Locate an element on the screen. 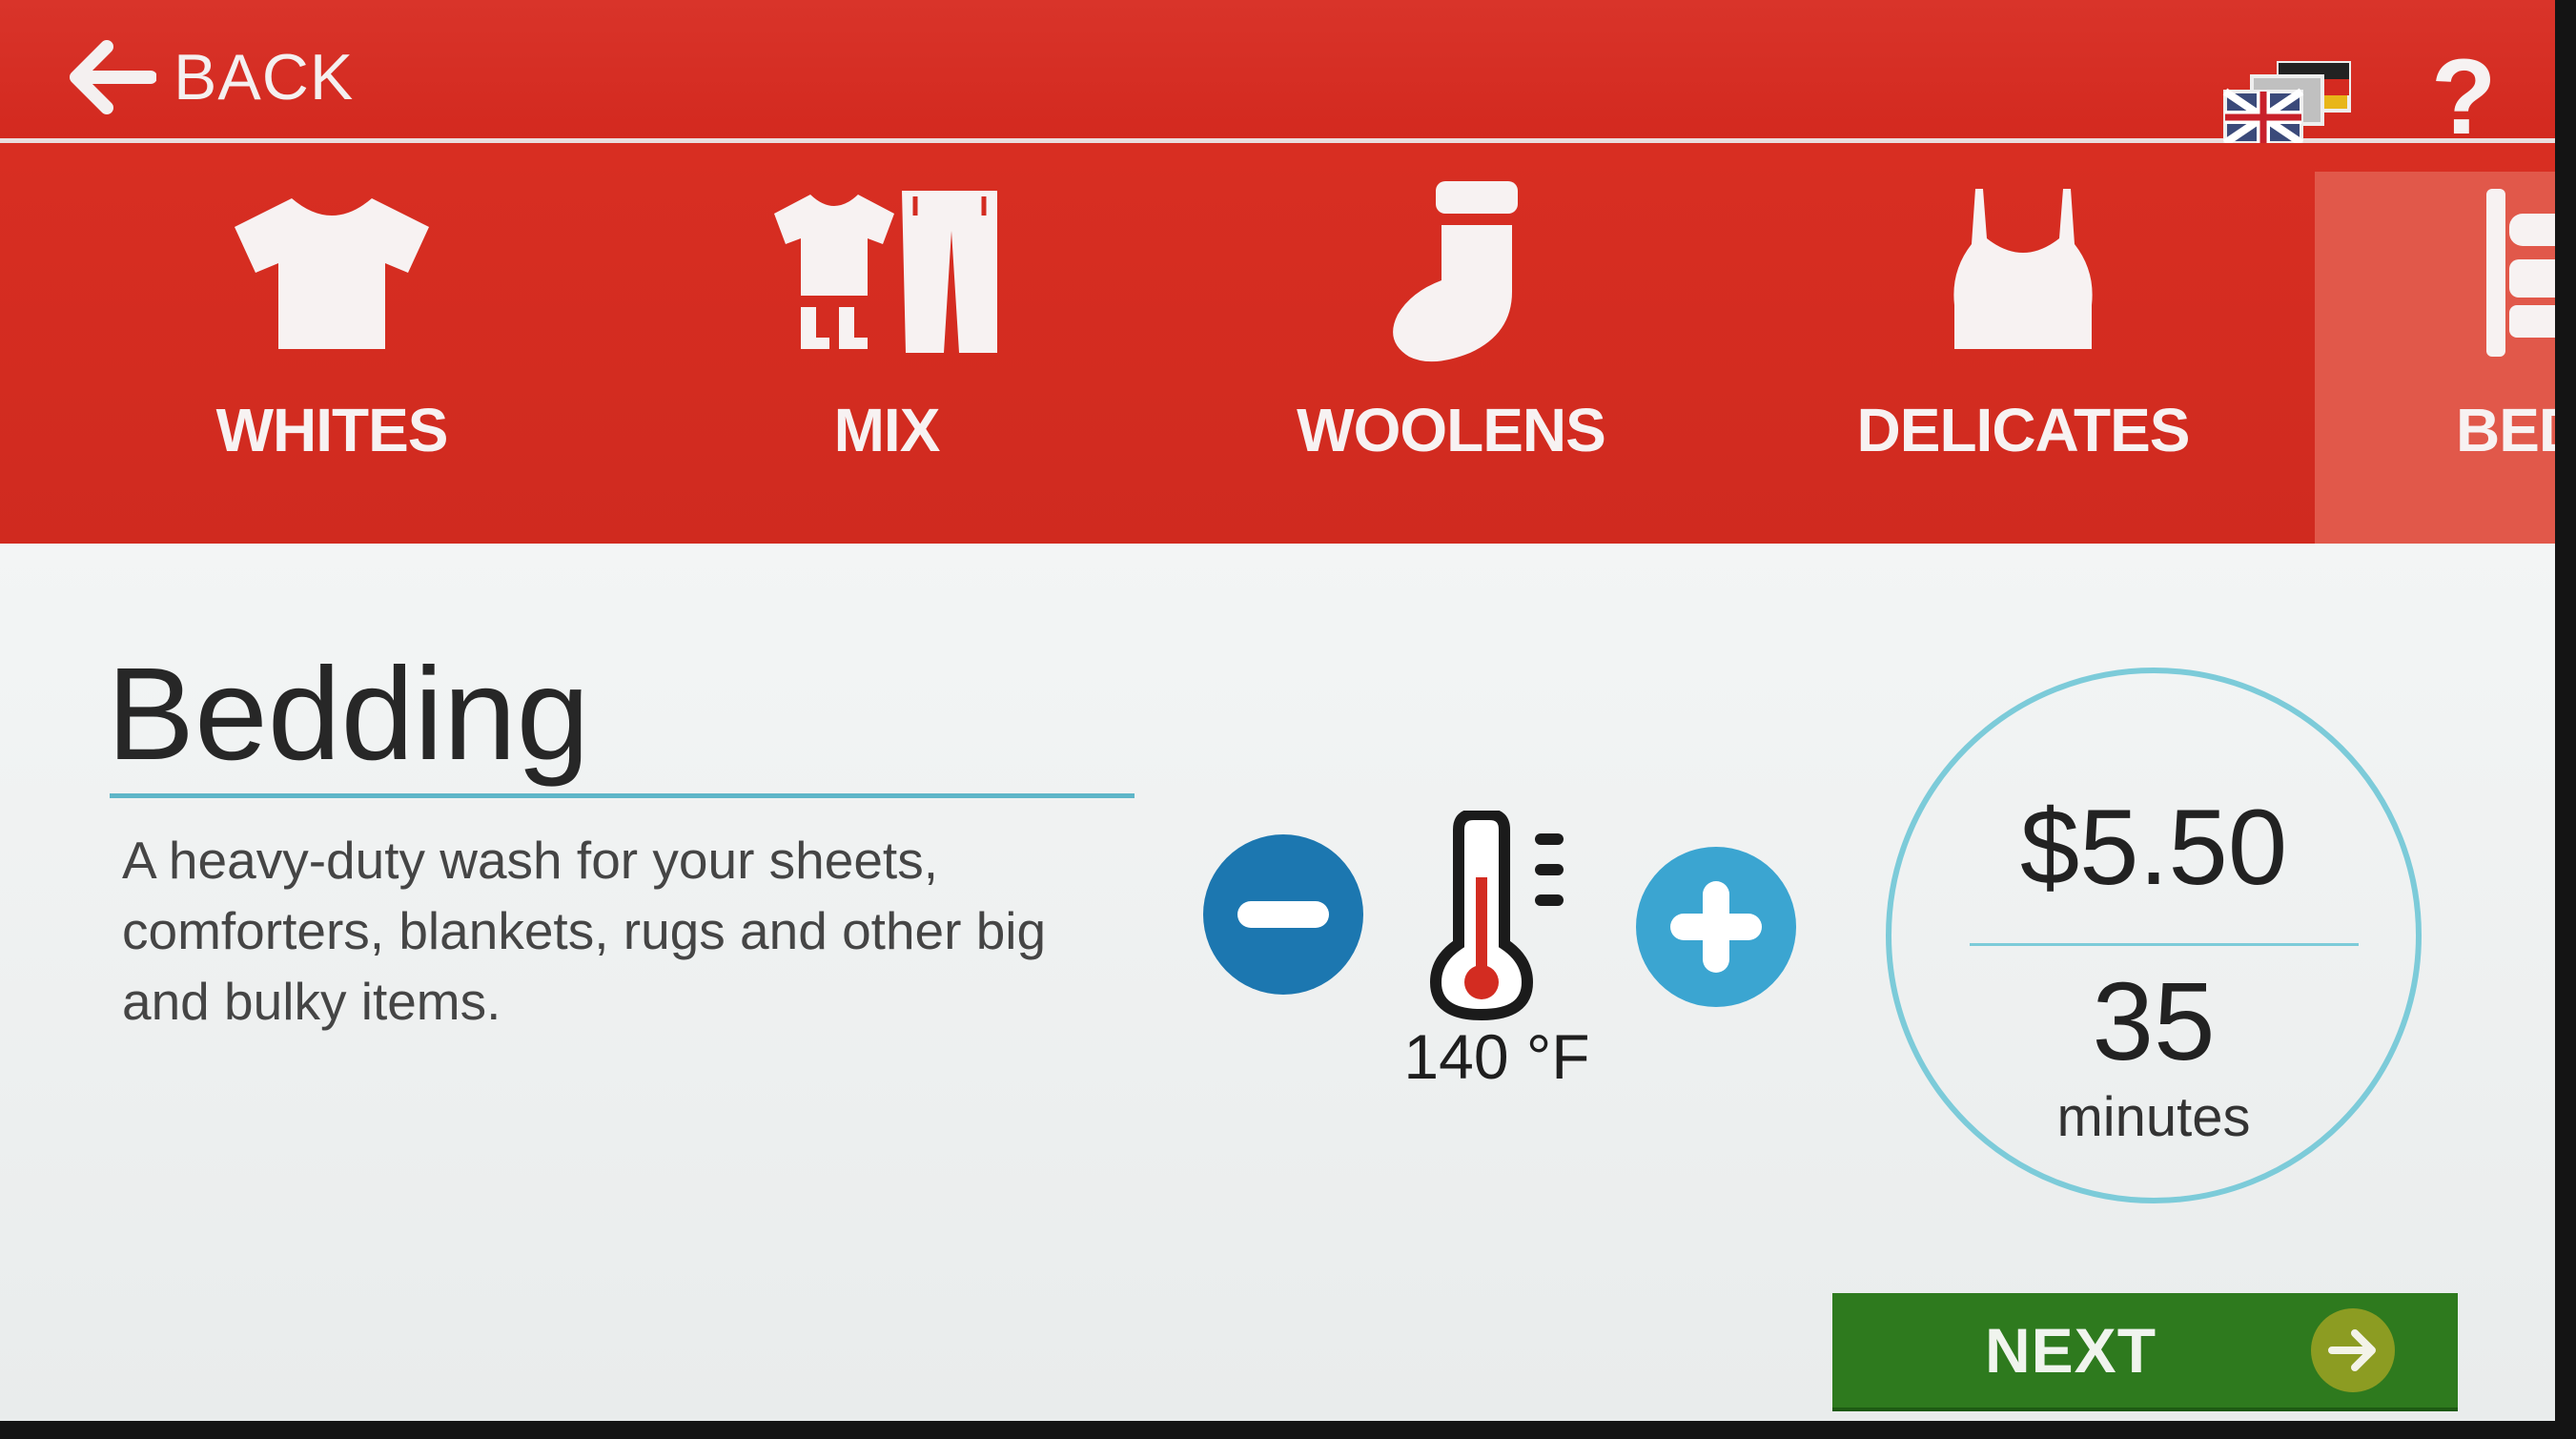  language-flags-icon is located at coordinates (2289, 103).